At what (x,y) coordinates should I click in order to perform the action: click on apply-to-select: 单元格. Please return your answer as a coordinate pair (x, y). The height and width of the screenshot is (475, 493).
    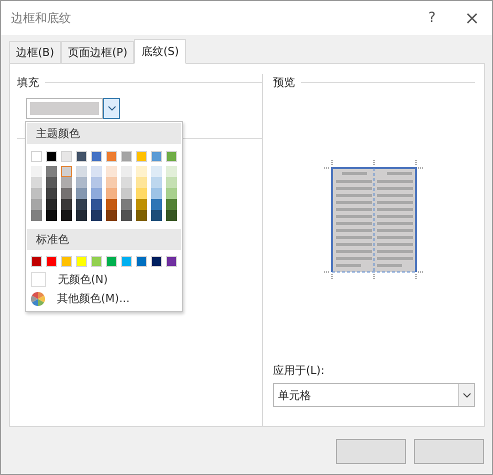
    Looking at the image, I should click on (374, 395).